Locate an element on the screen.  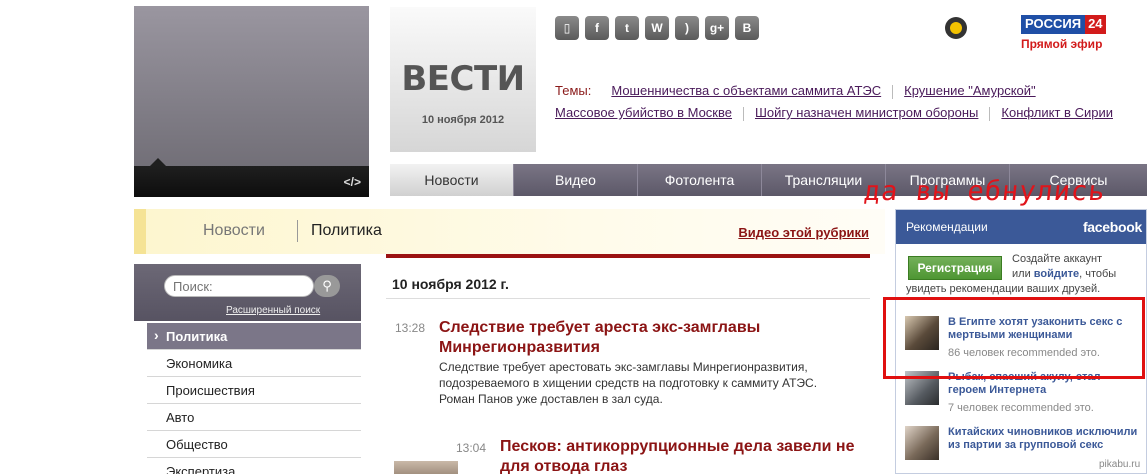
mobile-icon: ▯ is located at coordinates (567, 28).